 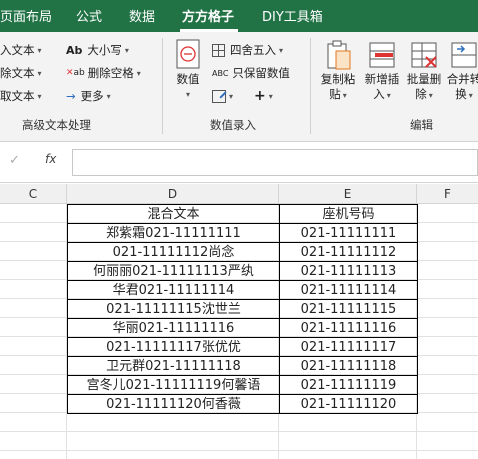 I want to click on table-row: 华君021-11111114 021-11111114, so click(x=242, y=290).